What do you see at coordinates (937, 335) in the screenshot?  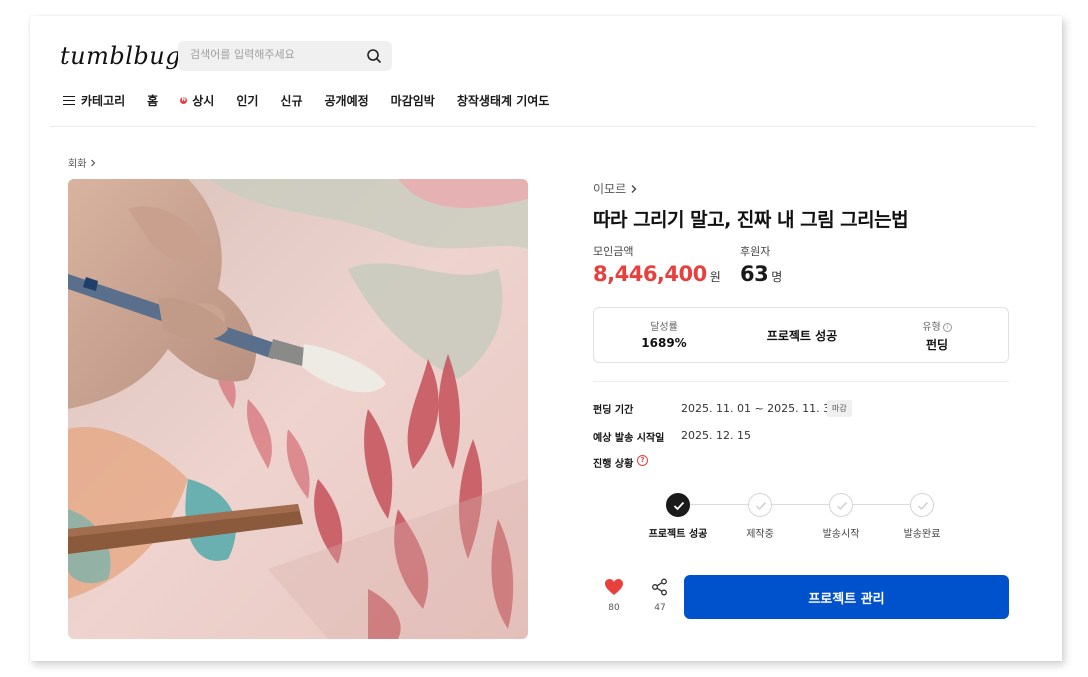 I see `project-type: 유형 i 펀딩` at bounding box center [937, 335].